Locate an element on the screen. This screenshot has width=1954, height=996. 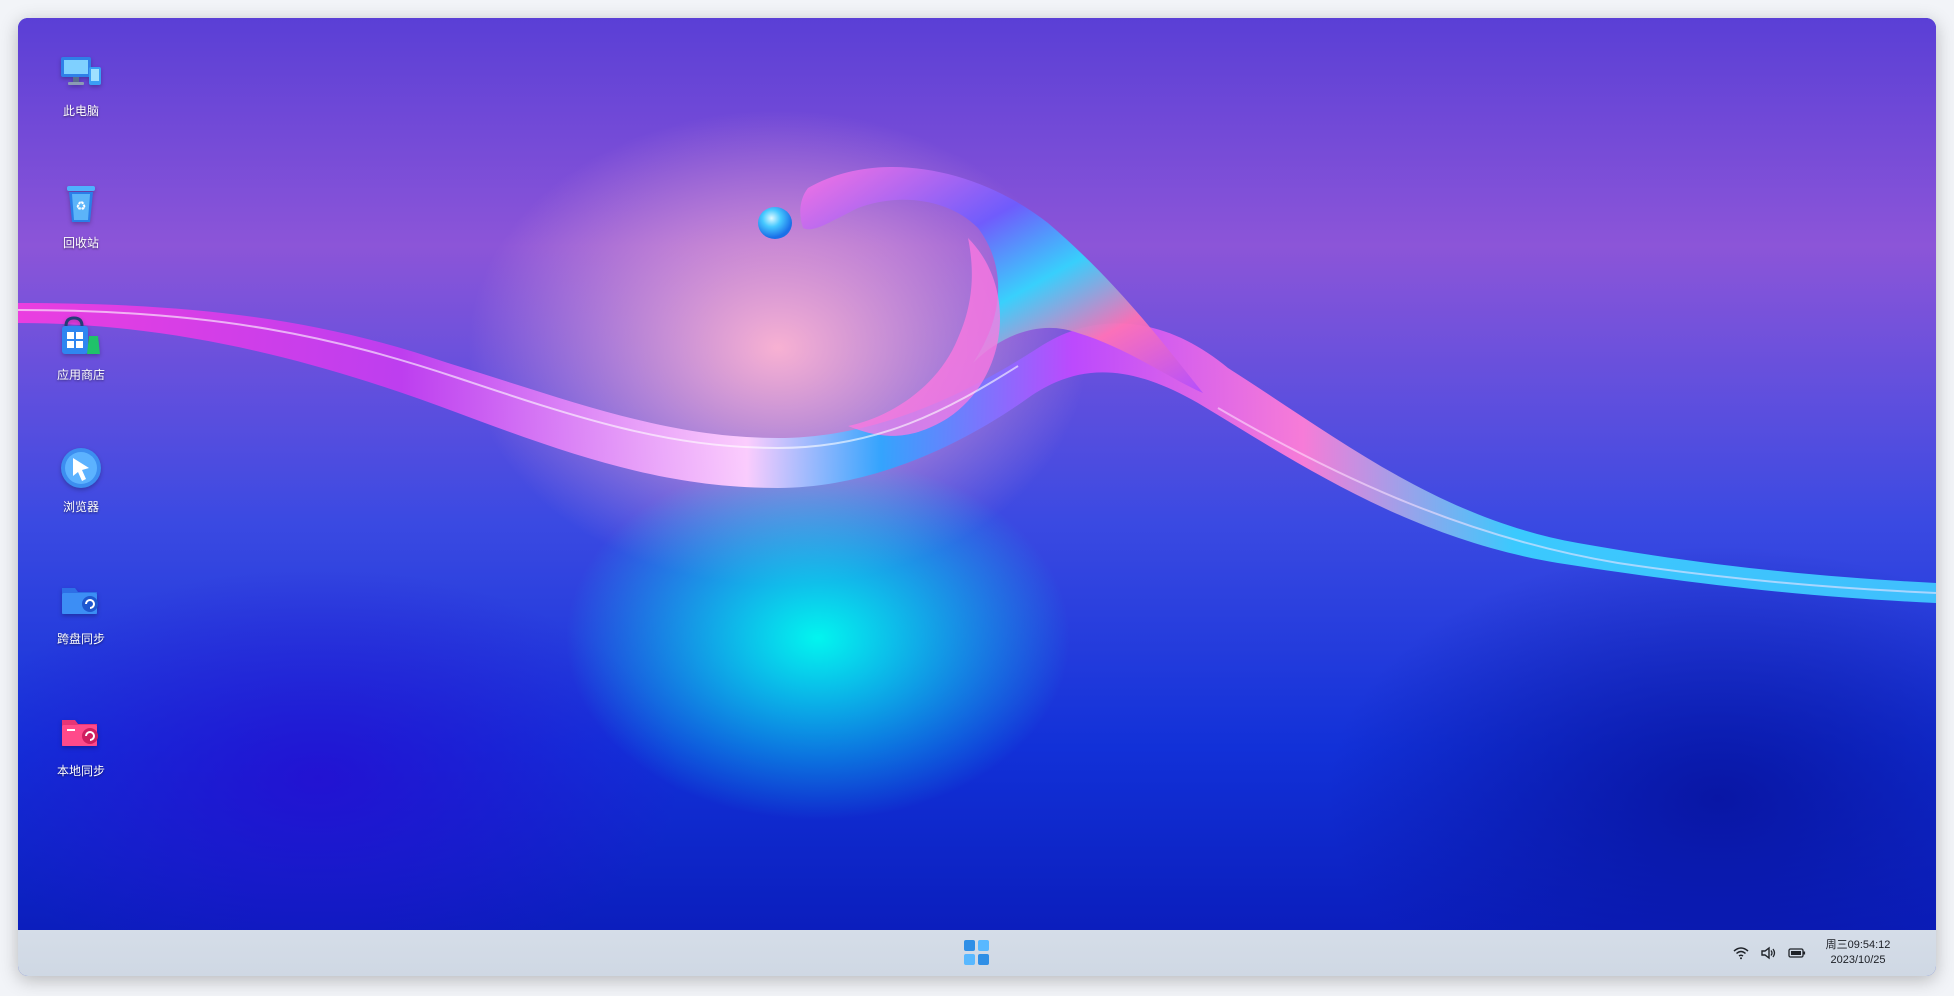
battery-icon is located at coordinates (1797, 953).